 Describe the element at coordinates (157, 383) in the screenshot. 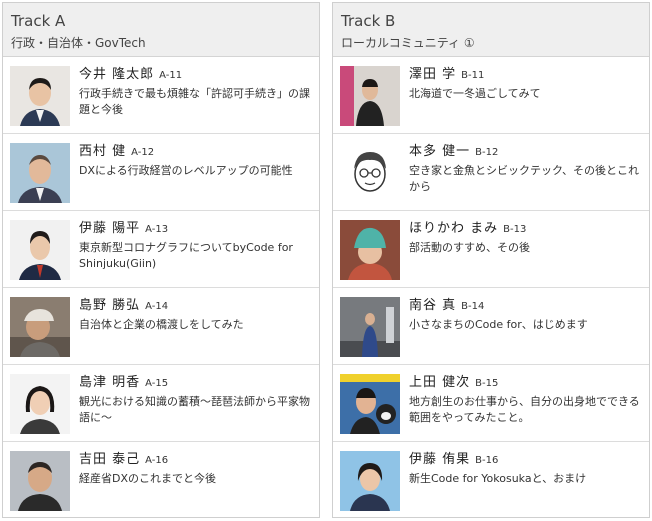

I see `session-code: A-15` at that location.